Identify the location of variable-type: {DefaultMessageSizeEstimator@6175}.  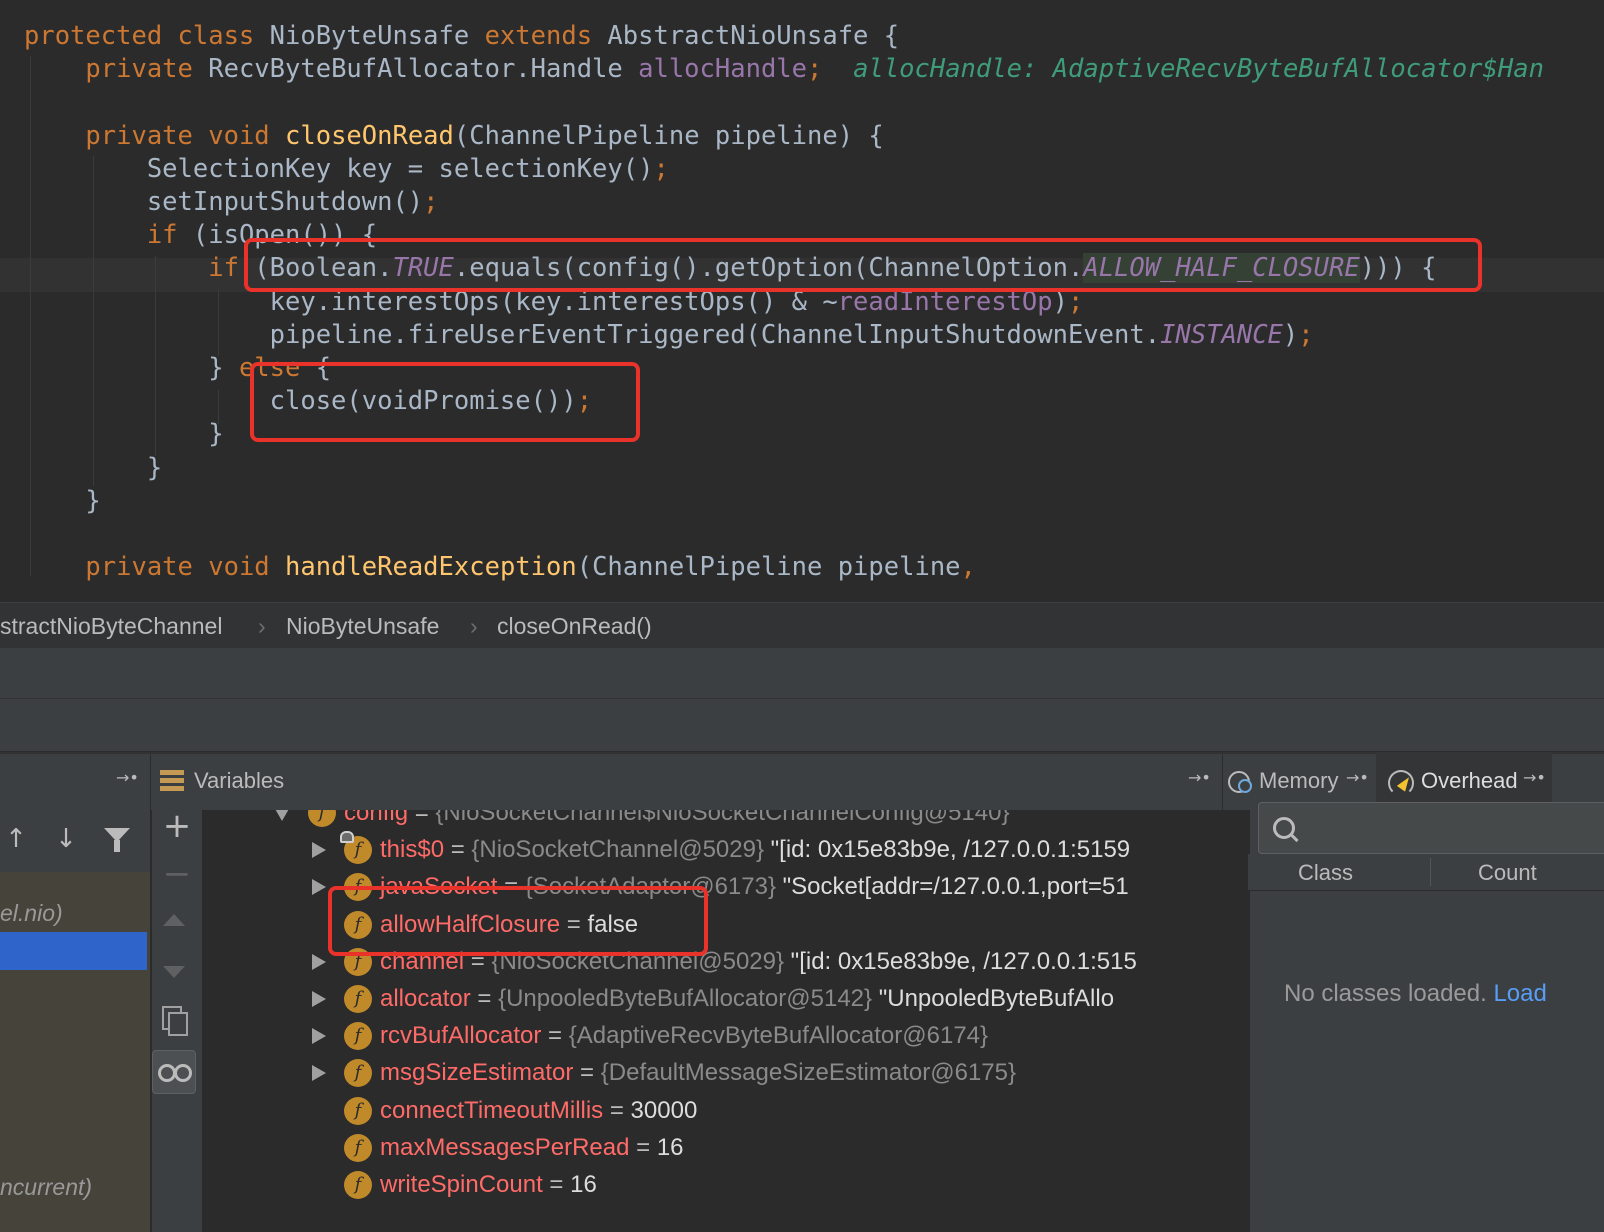
(808, 1073).